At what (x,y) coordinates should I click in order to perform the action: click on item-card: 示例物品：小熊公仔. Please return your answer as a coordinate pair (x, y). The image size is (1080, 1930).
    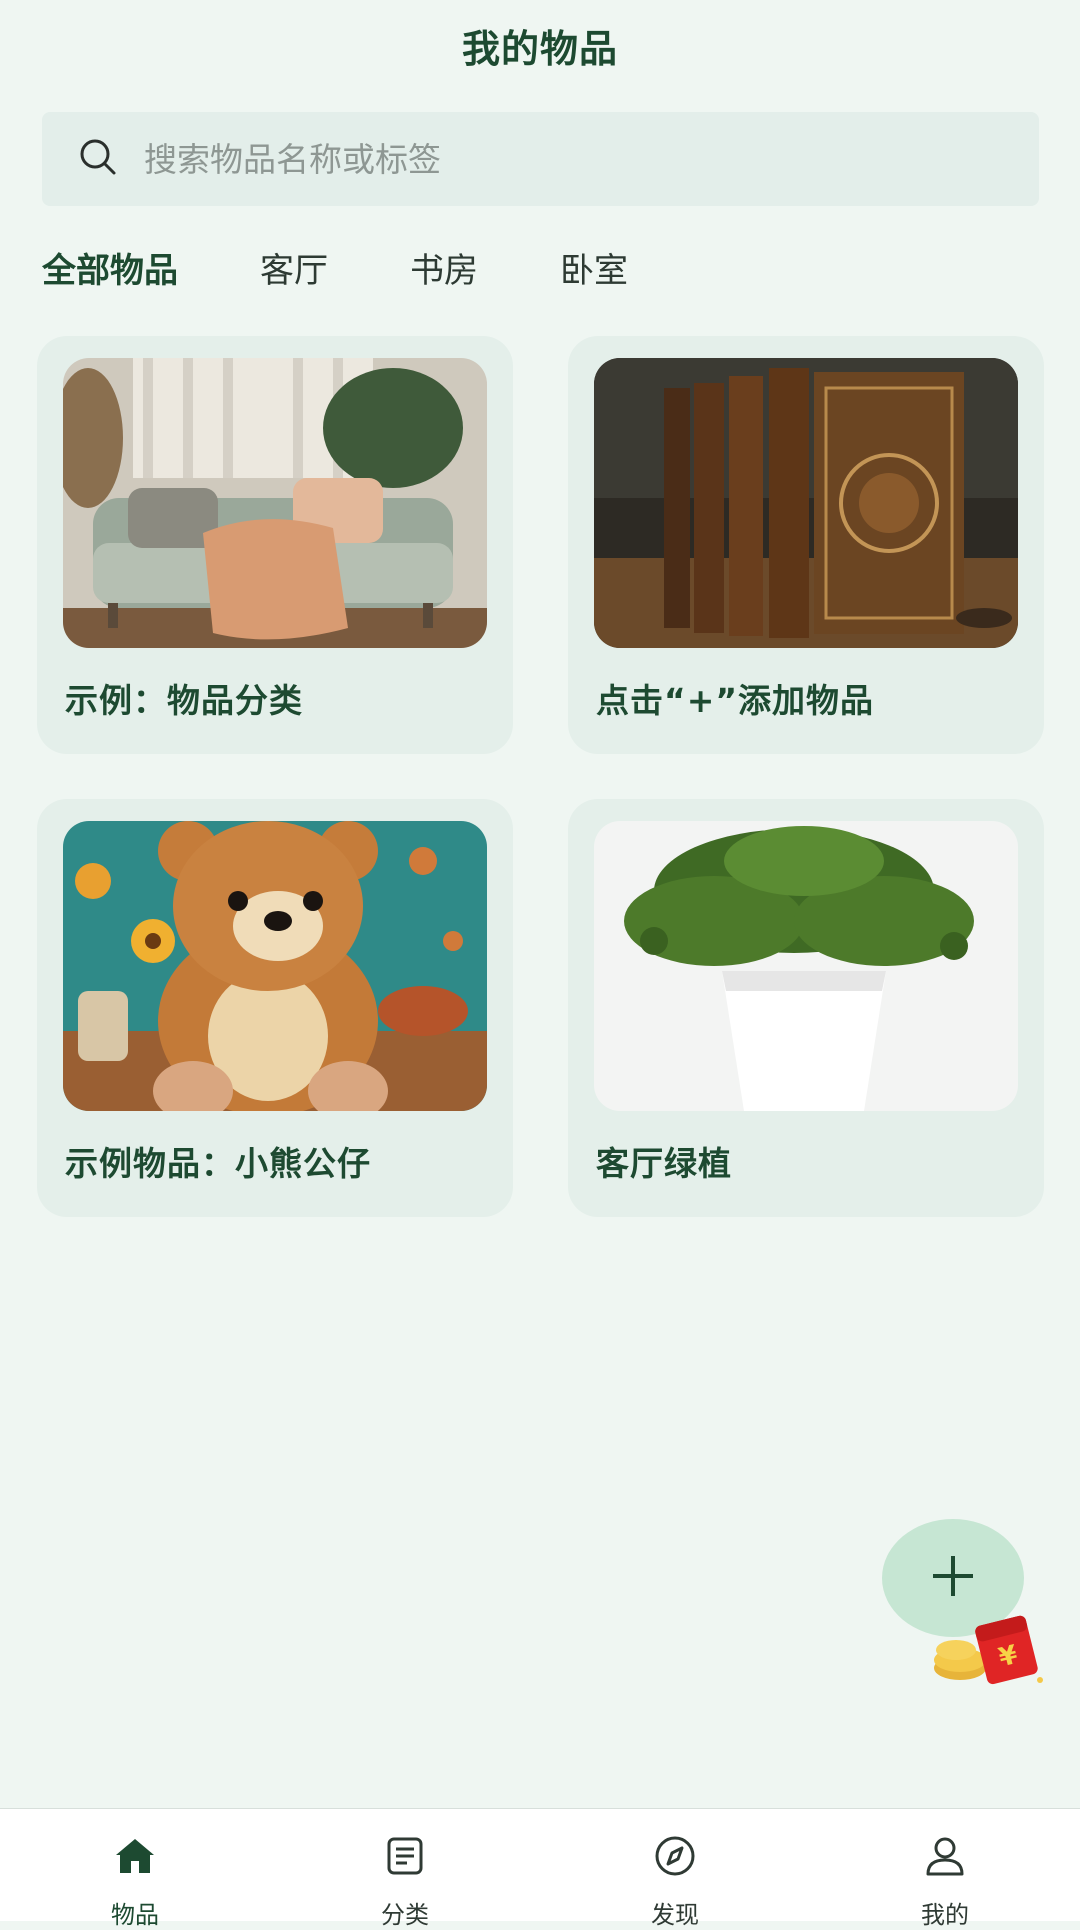
    Looking at the image, I should click on (275, 1008).